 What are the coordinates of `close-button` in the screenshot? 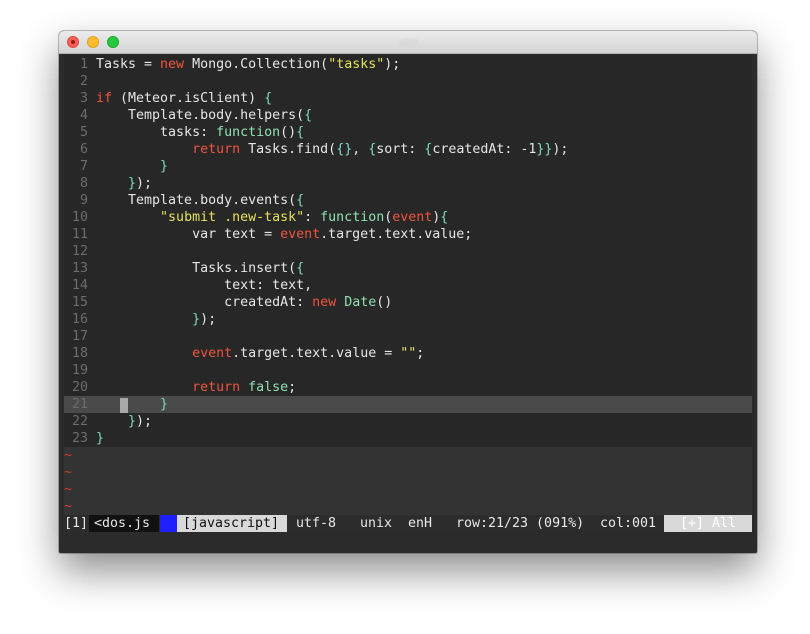 It's located at (73, 42).